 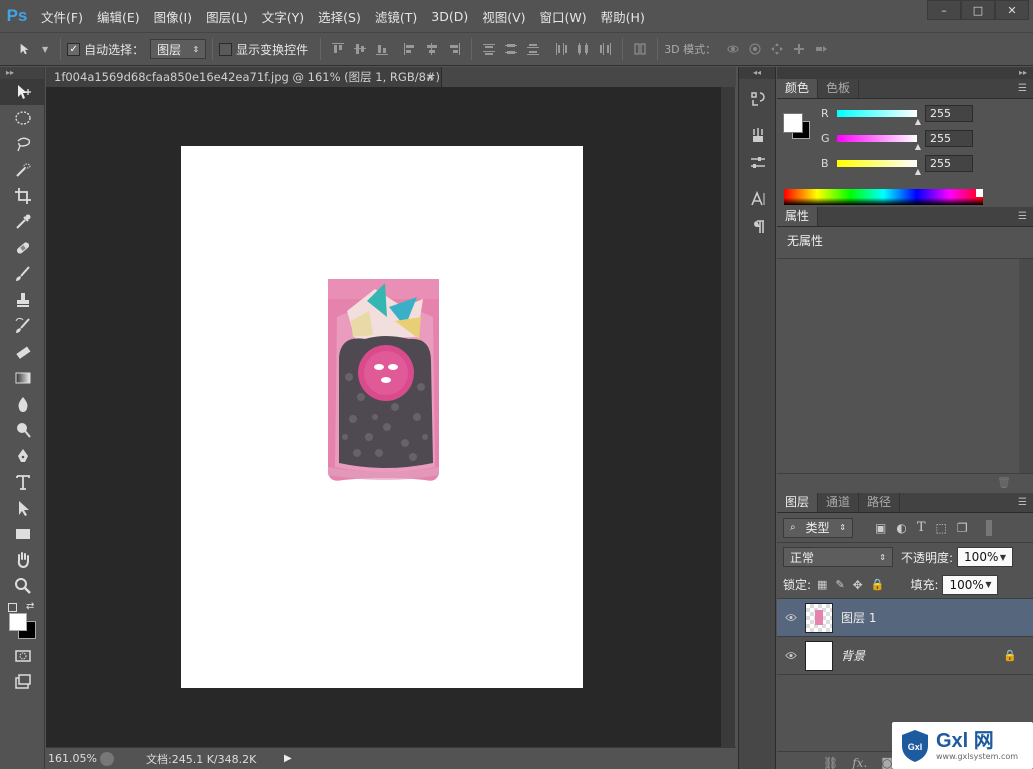 What do you see at coordinates (970, 584) in the screenshot?
I see `fill-input: 100% ▼` at bounding box center [970, 584].